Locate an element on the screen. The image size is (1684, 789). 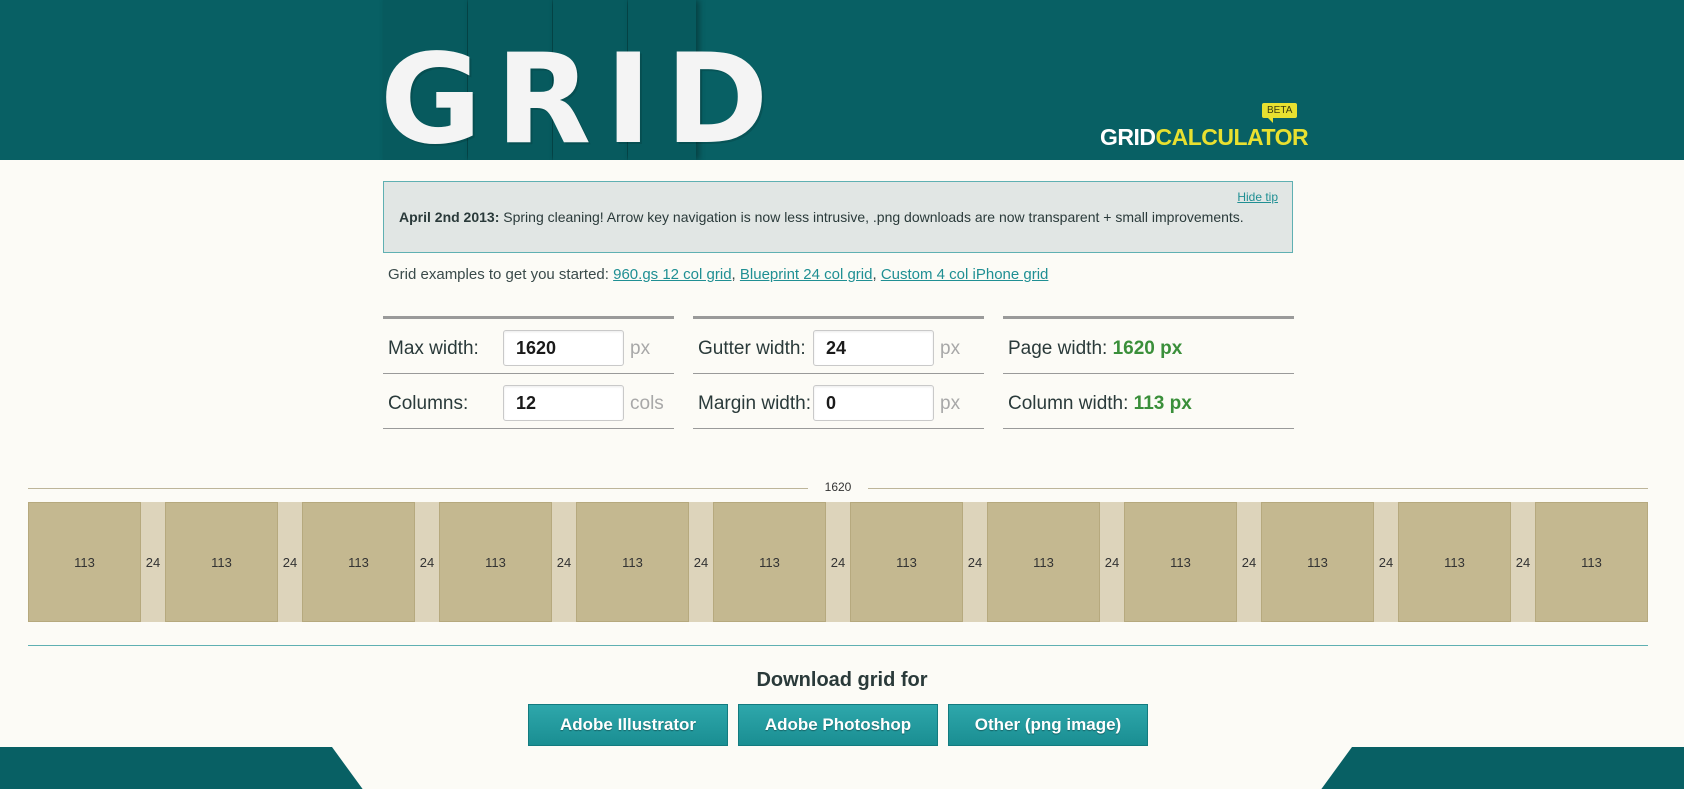
panel-width-columns: Max width: px Columns: cols is located at coordinates (528, 372).